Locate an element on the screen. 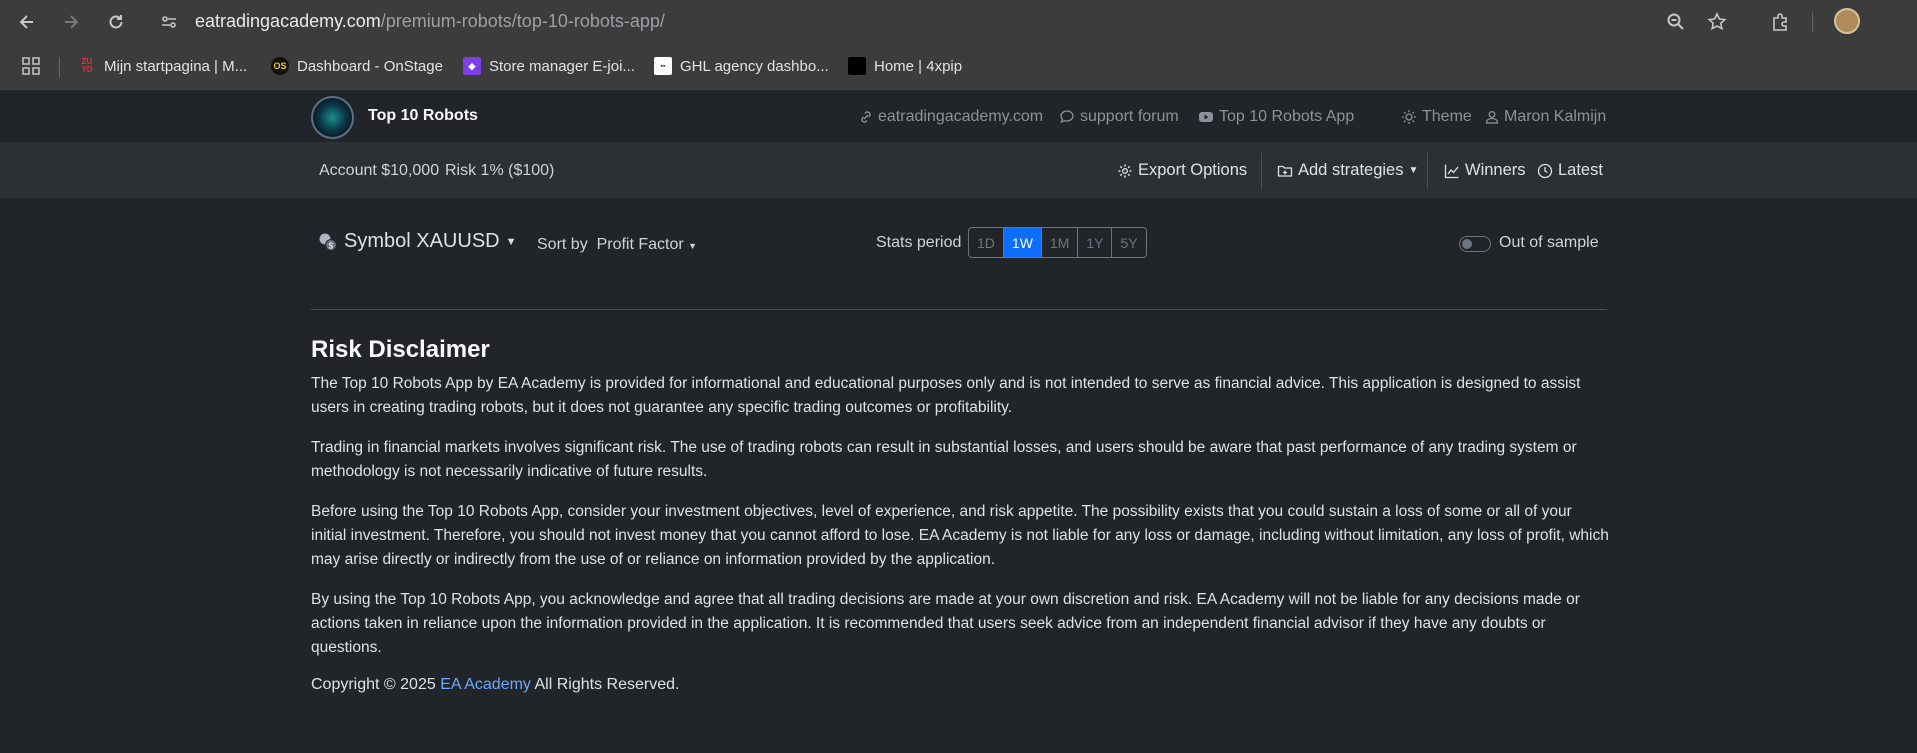  back-icon is located at coordinates (27, 22).